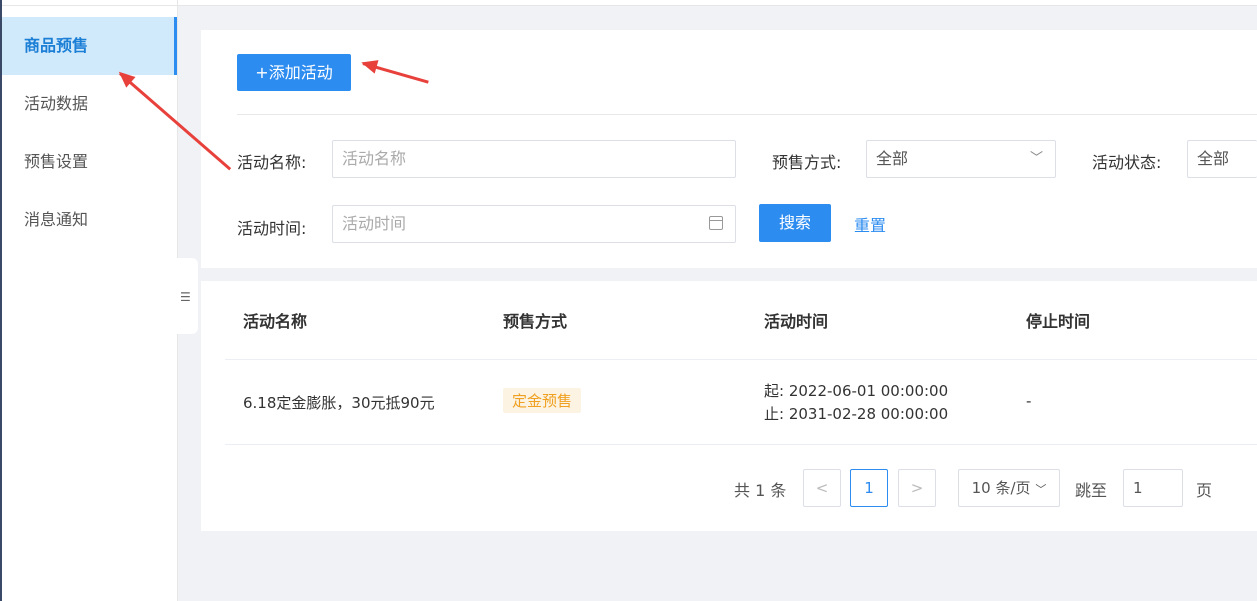 This screenshot has height=601, width=1257. What do you see at coordinates (870, 224) in the screenshot?
I see `reset-link: 重置` at bounding box center [870, 224].